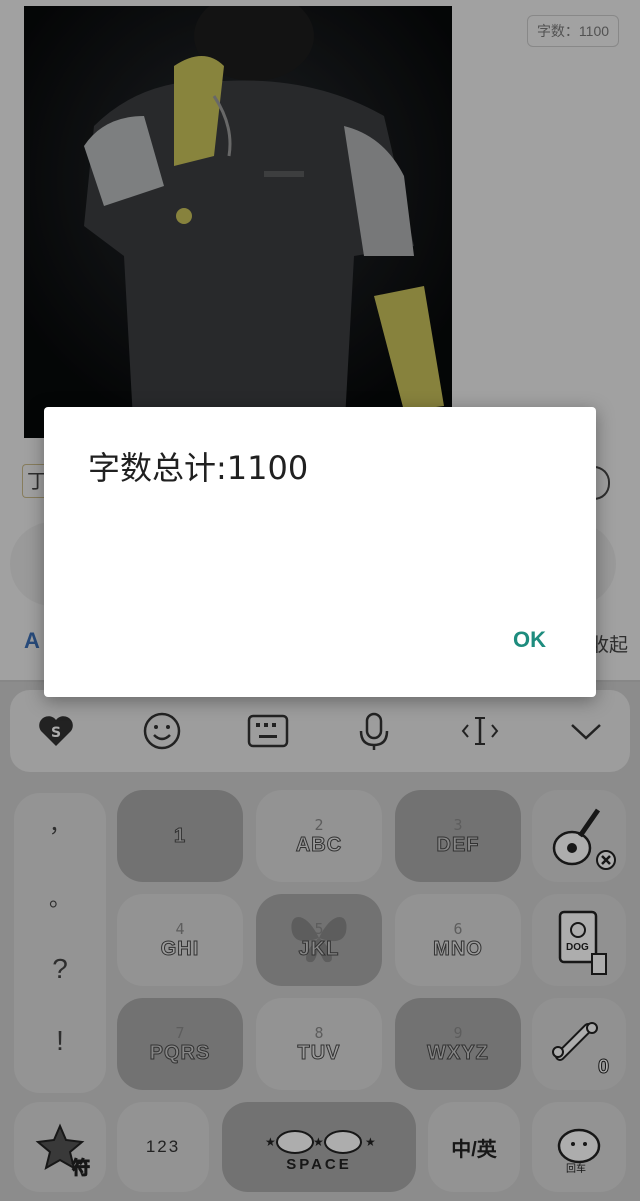 The width and height of the screenshot is (640, 1201). What do you see at coordinates (529, 640) in the screenshot?
I see `ok-button: OK` at bounding box center [529, 640].